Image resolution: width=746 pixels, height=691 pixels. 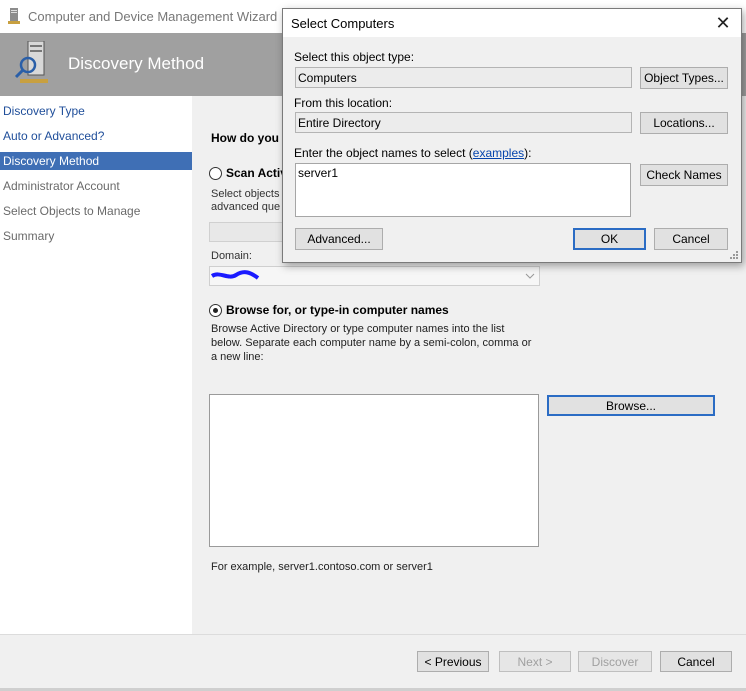 I want to click on scan-ad-radio, so click(x=215, y=173).